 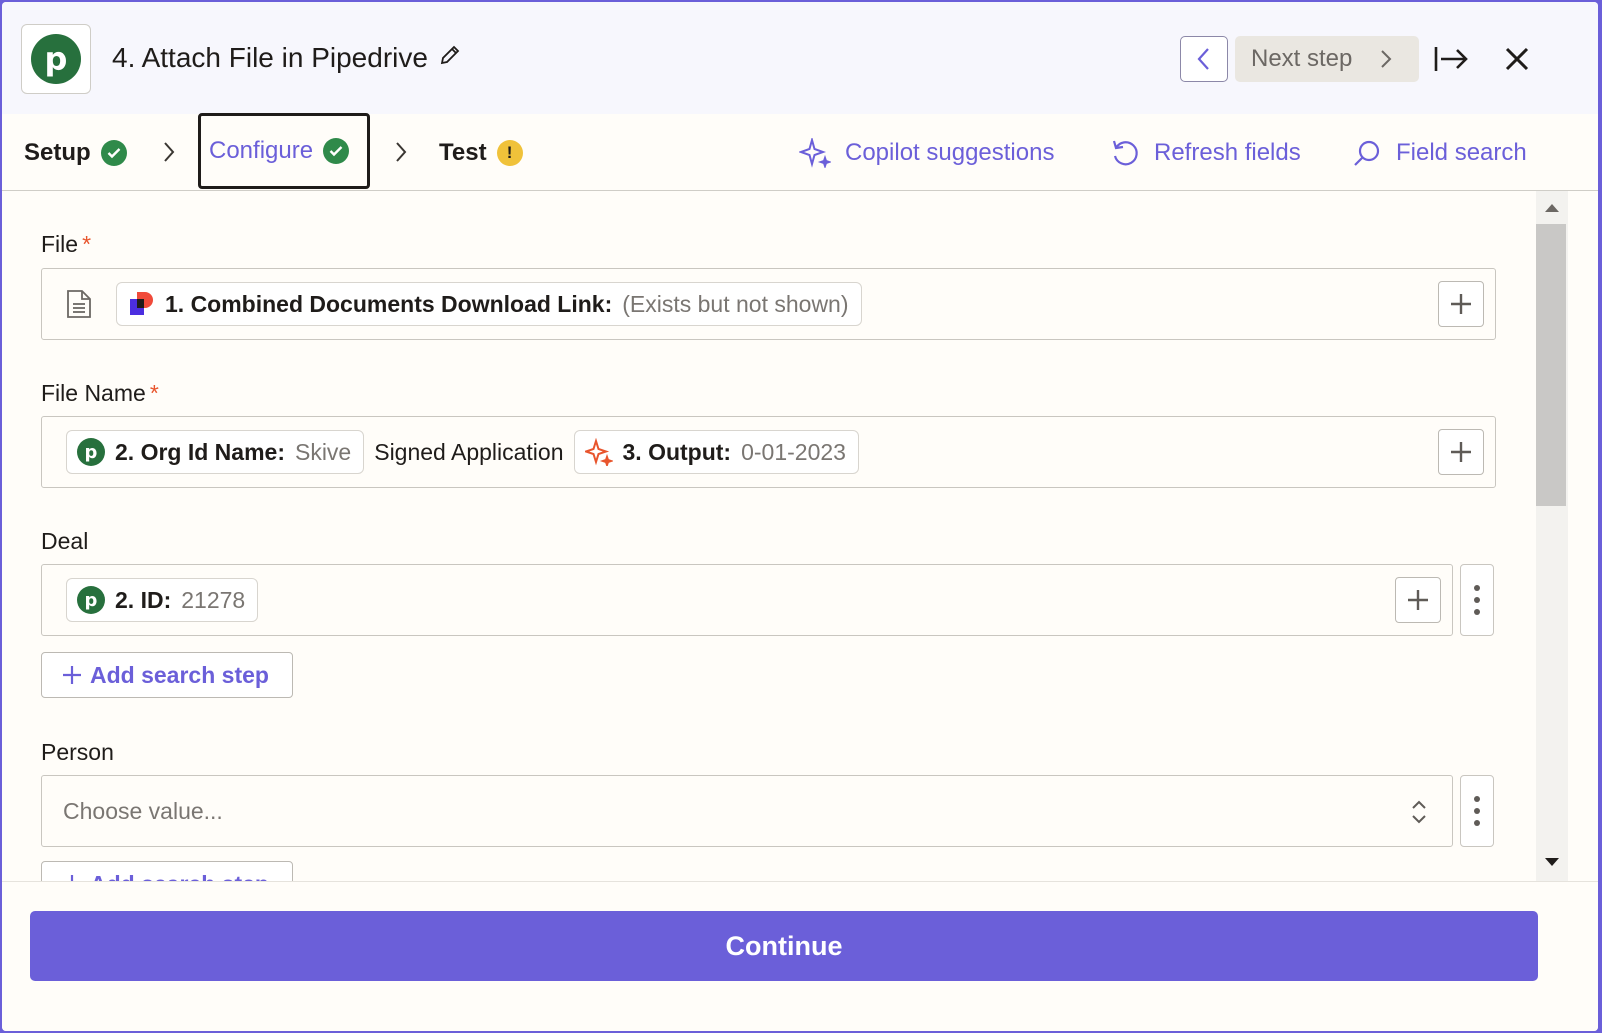 I want to click on sparkle-icon, so click(x=815, y=152).